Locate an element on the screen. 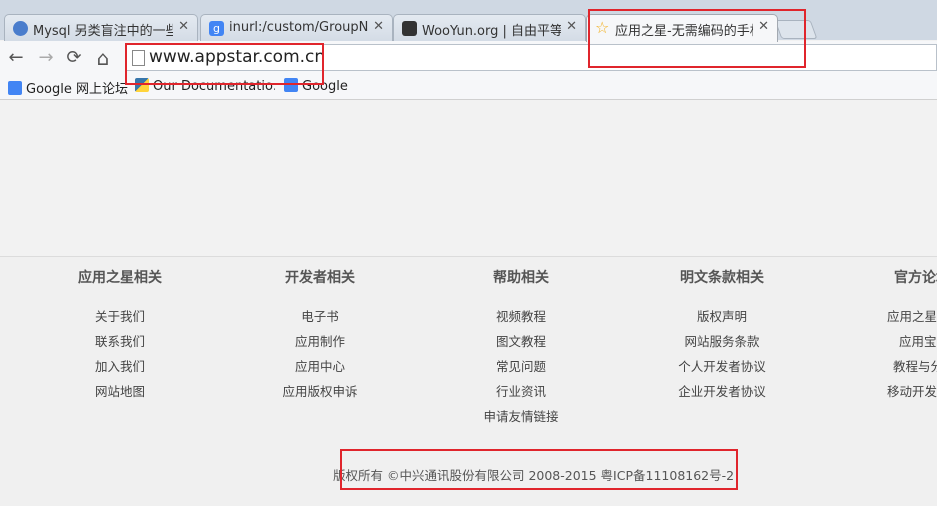 Image resolution: width=937 pixels, height=506 pixels. footer-link: 常见问题 is located at coordinates (521, 366).